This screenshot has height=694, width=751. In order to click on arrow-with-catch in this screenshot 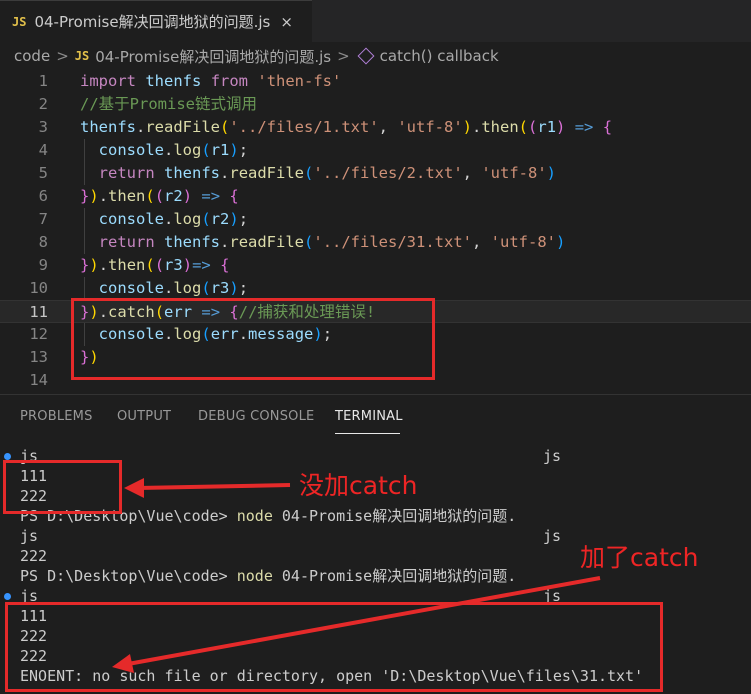, I will do `click(364, 621)`.